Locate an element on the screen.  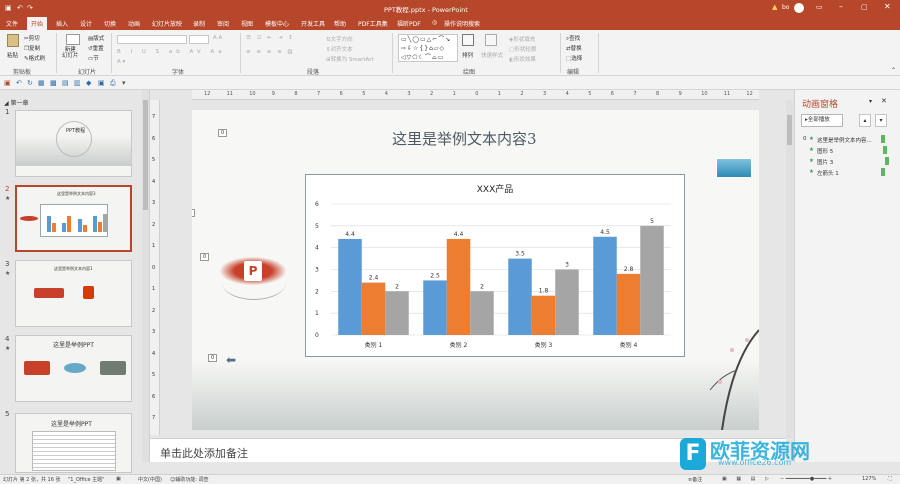
section-header: ◢ 第一章 is located at coordinates (16, 102).